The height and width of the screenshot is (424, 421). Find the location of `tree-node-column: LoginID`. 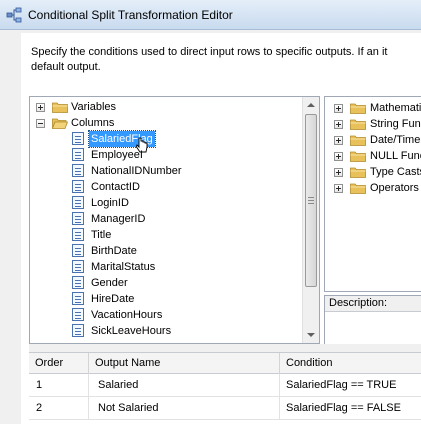

tree-node-column: LoginID is located at coordinates (165, 203).